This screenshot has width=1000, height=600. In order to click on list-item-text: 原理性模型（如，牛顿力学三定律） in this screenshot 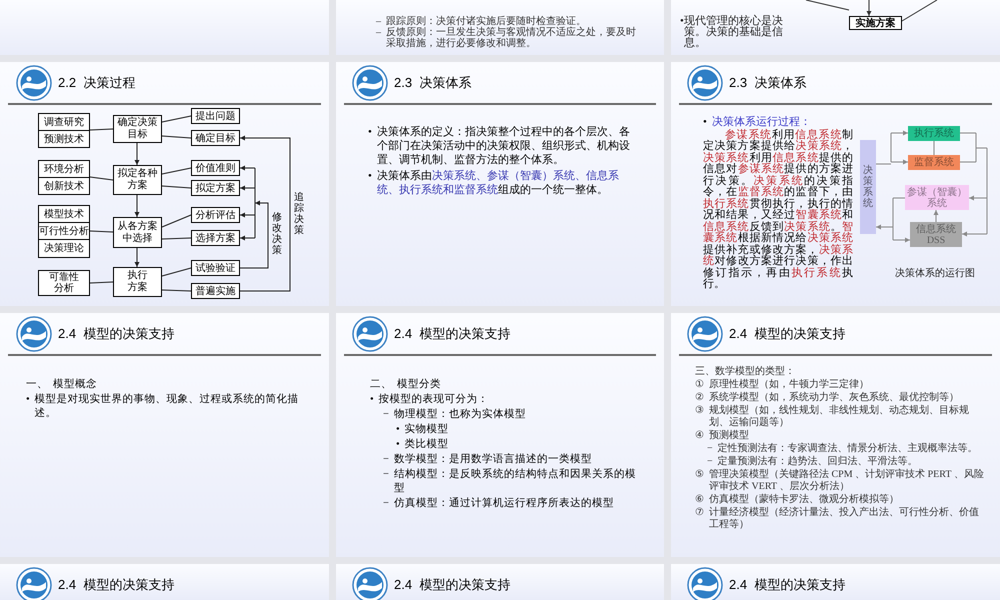, I will do `click(789, 385)`.